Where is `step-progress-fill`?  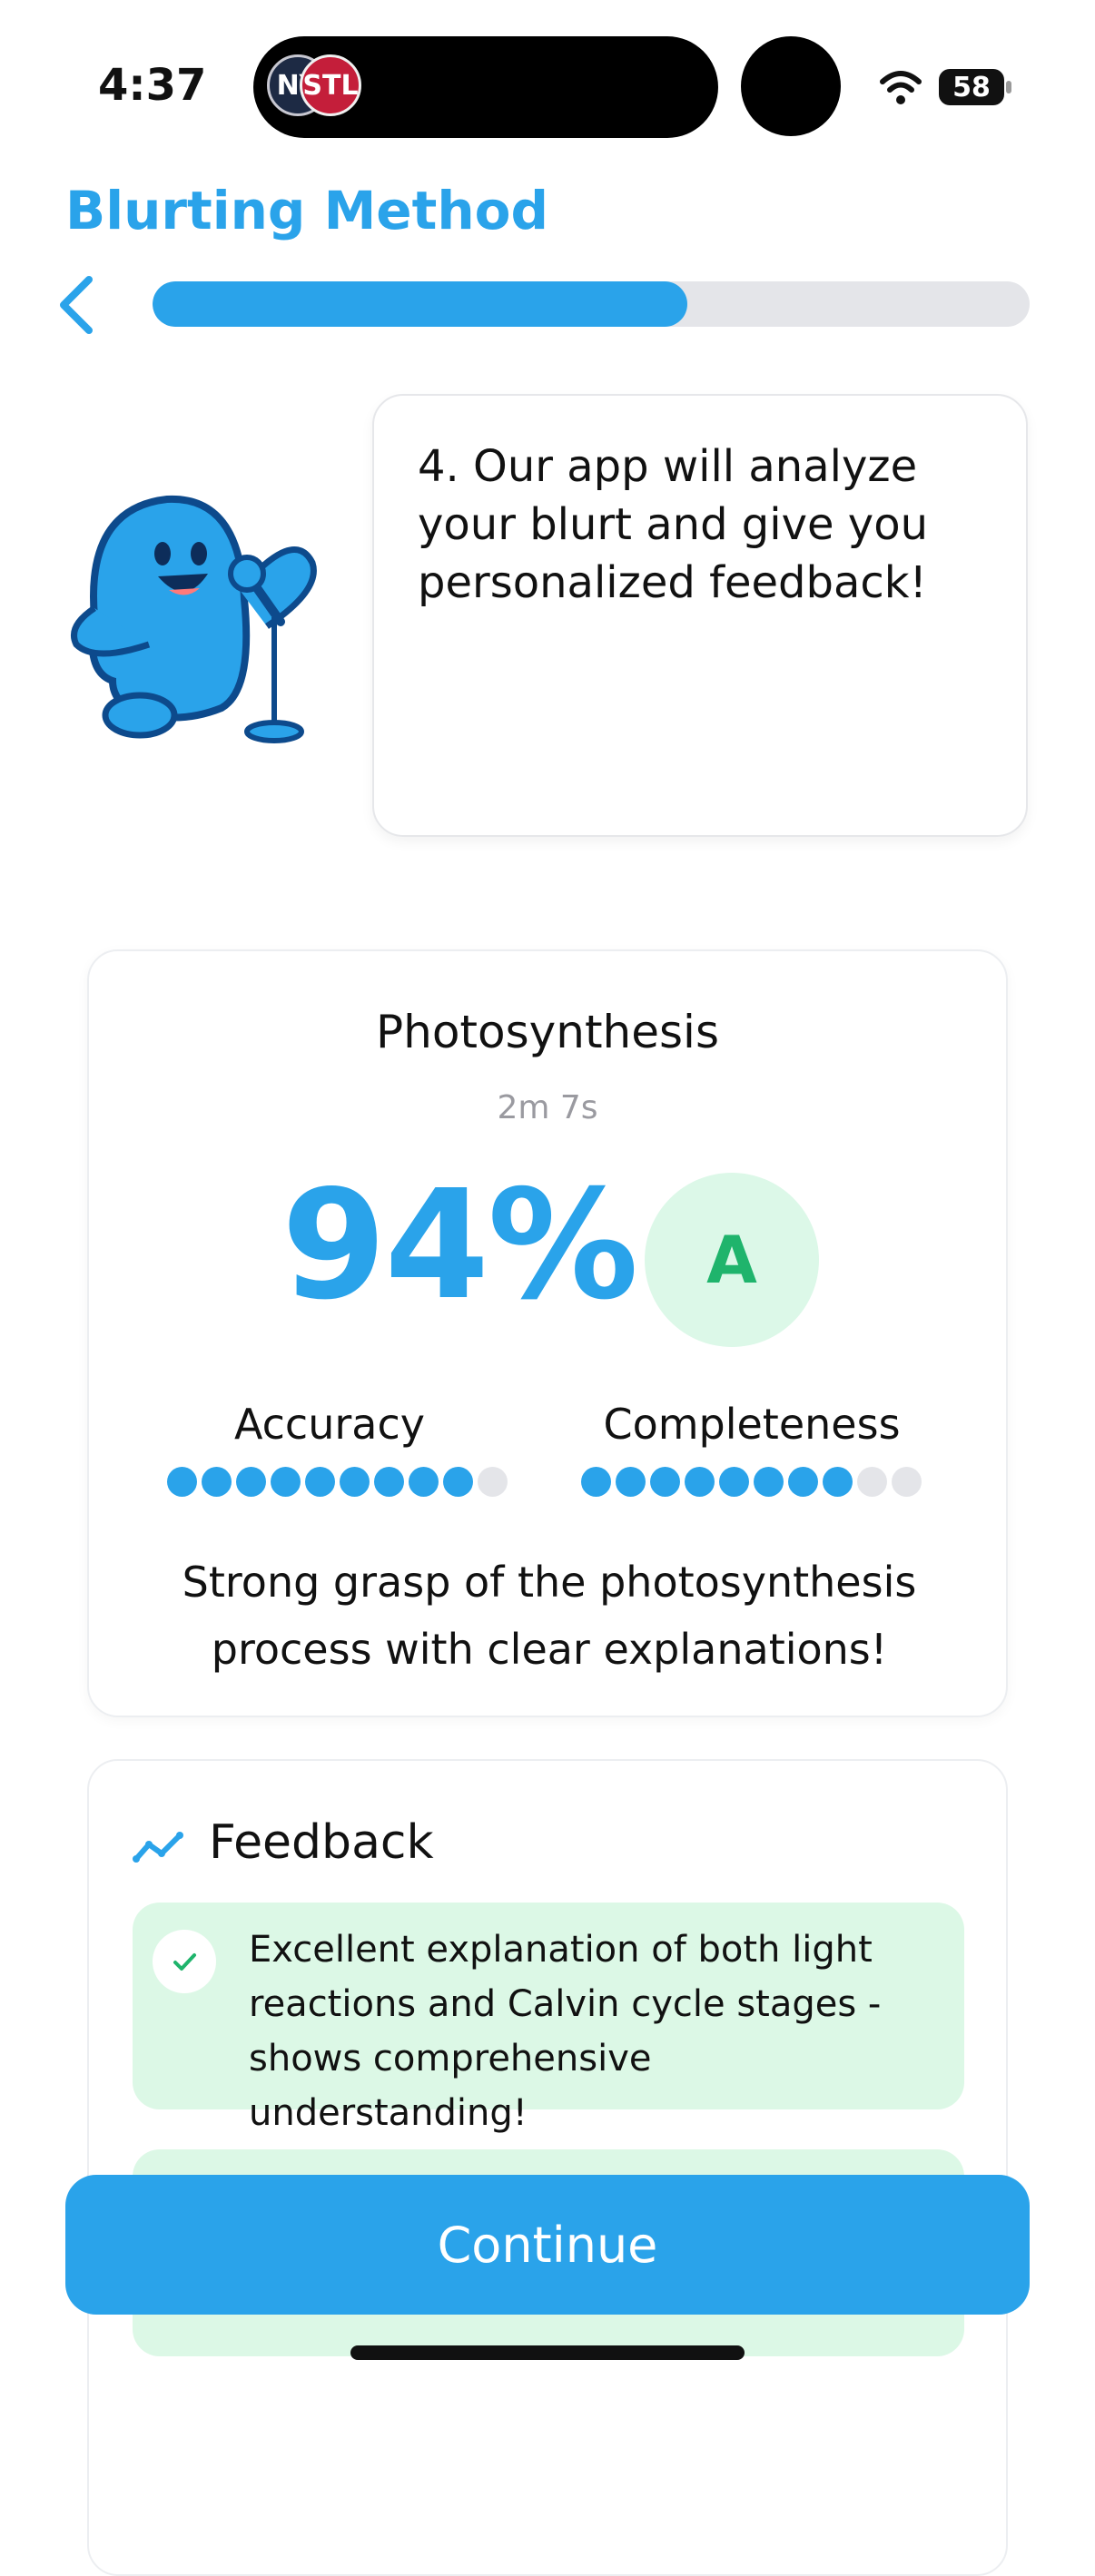 step-progress-fill is located at coordinates (420, 304).